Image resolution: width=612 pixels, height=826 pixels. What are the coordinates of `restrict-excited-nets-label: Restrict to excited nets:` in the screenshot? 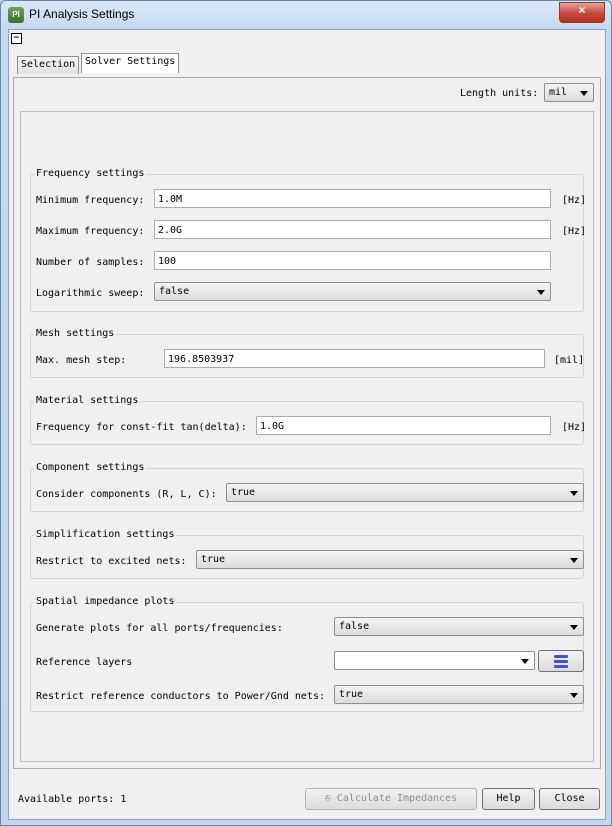 It's located at (111, 561).